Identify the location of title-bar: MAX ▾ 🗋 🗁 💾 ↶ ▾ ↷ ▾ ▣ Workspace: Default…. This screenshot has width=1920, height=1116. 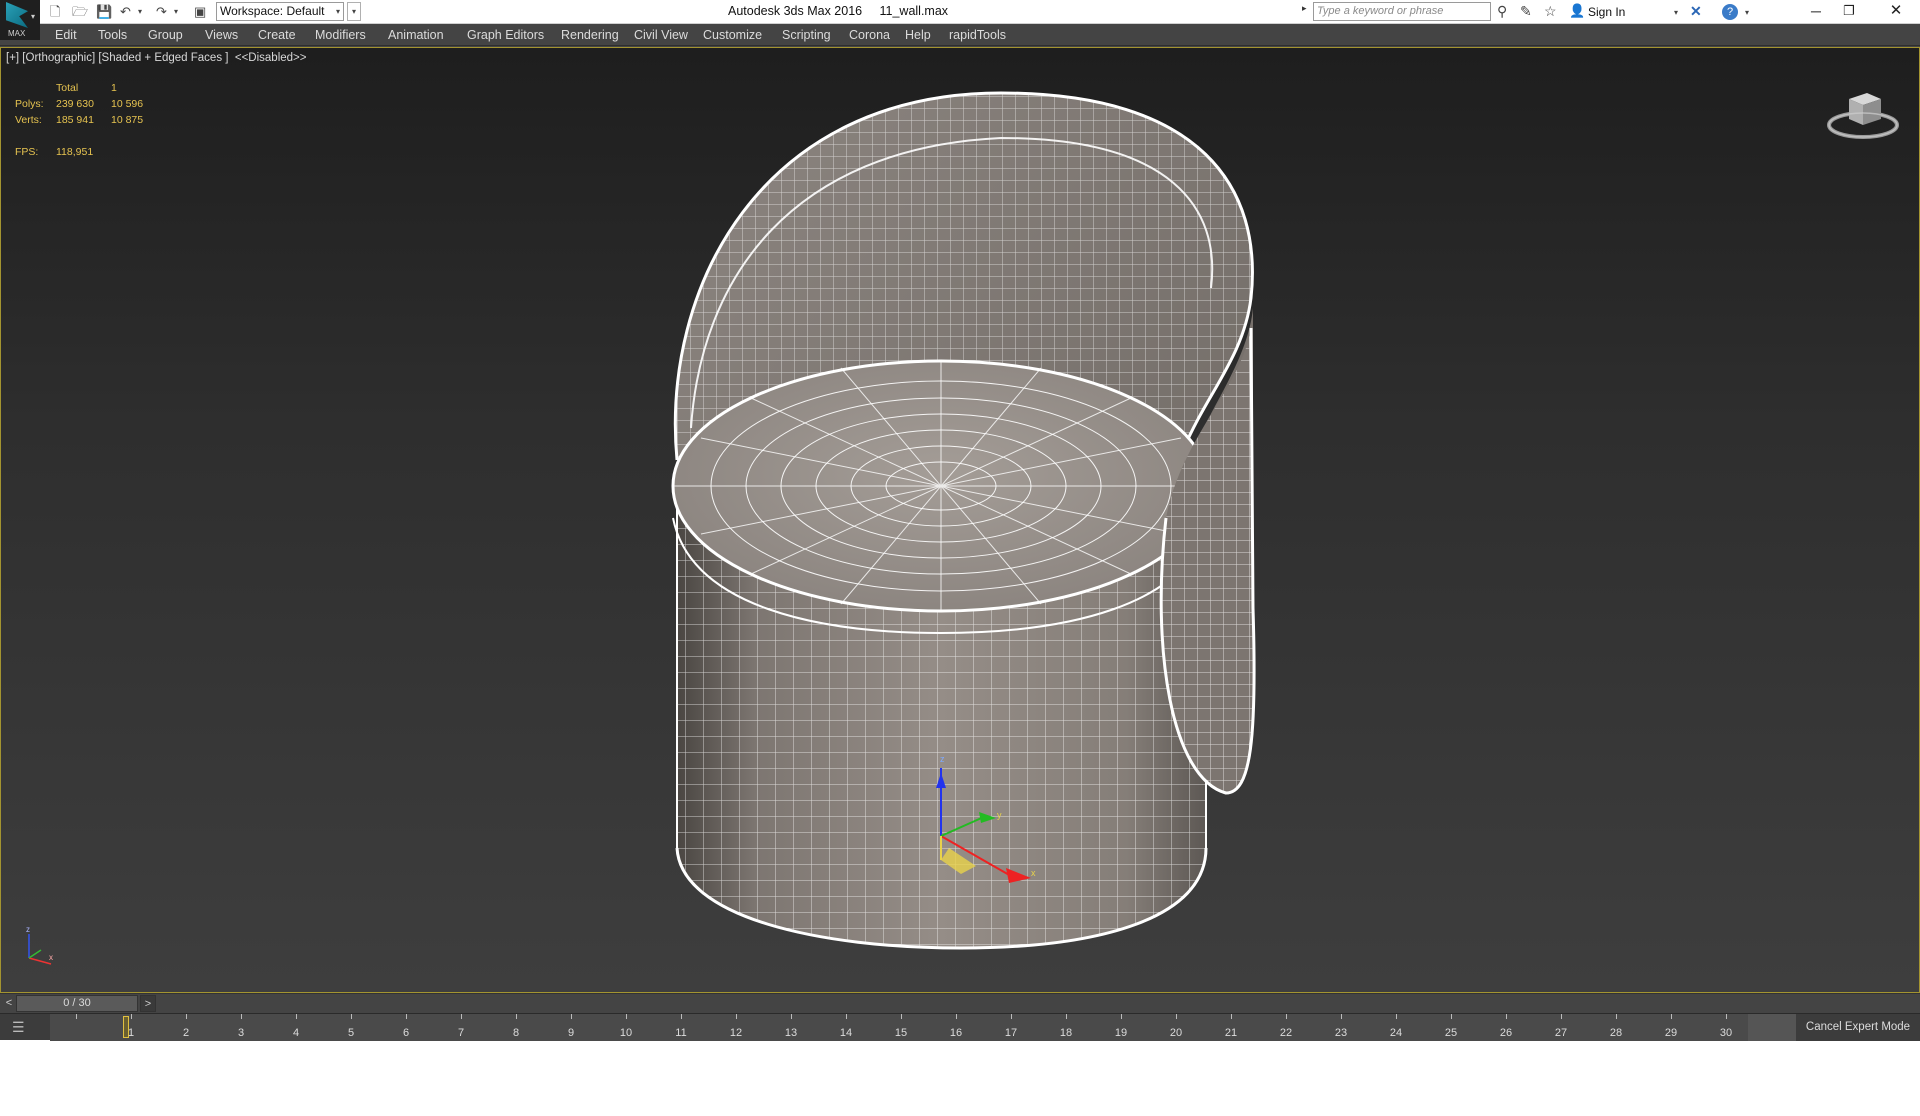
(960, 20).